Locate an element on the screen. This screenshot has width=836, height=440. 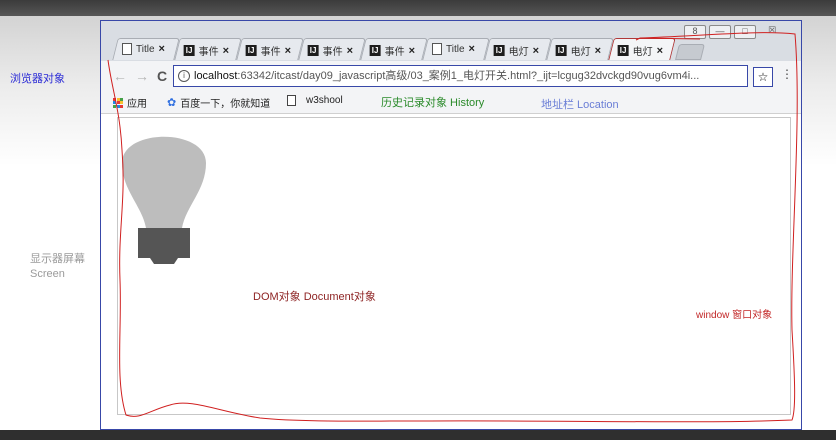
bookmark-w3school: w3shool is located at coordinates (315, 100).